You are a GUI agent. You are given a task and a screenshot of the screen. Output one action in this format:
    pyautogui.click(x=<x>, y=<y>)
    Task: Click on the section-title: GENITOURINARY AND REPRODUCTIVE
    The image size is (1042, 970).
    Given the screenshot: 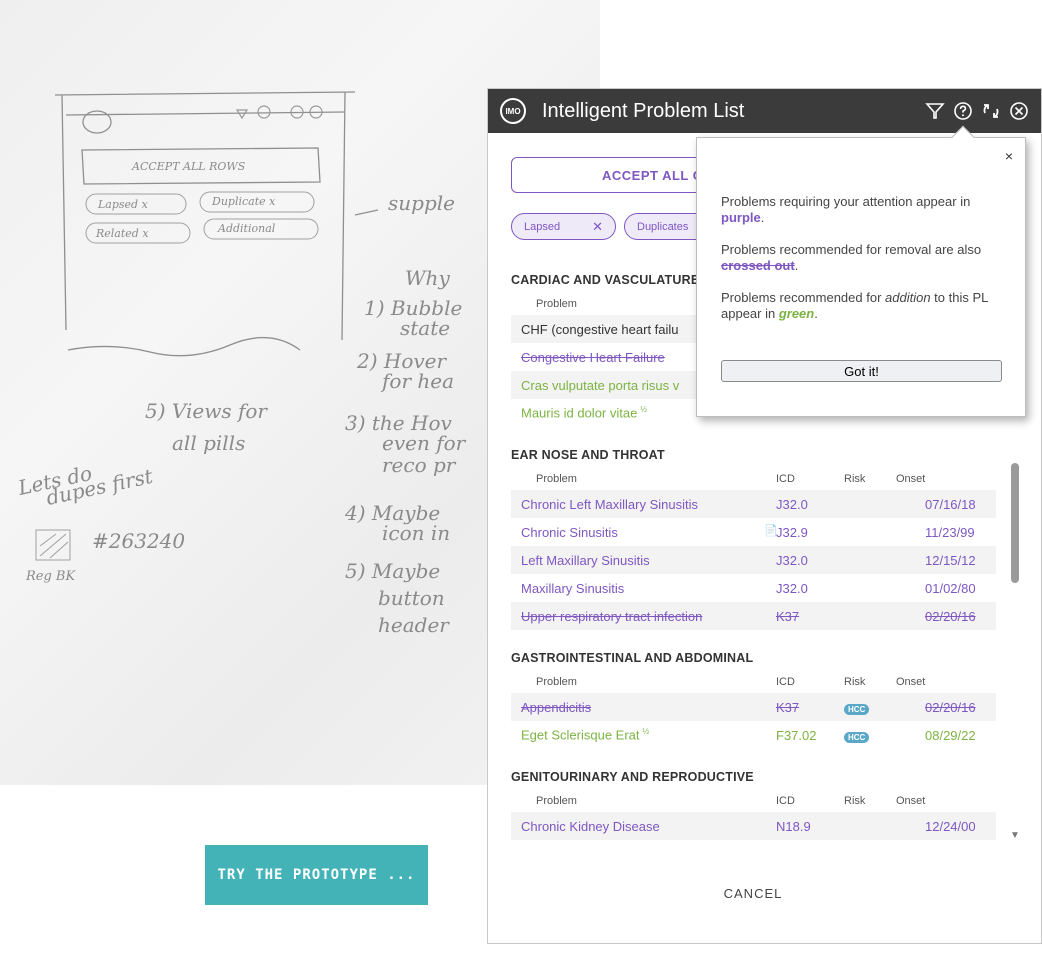 What is the action you would take?
    pyautogui.click(x=632, y=777)
    